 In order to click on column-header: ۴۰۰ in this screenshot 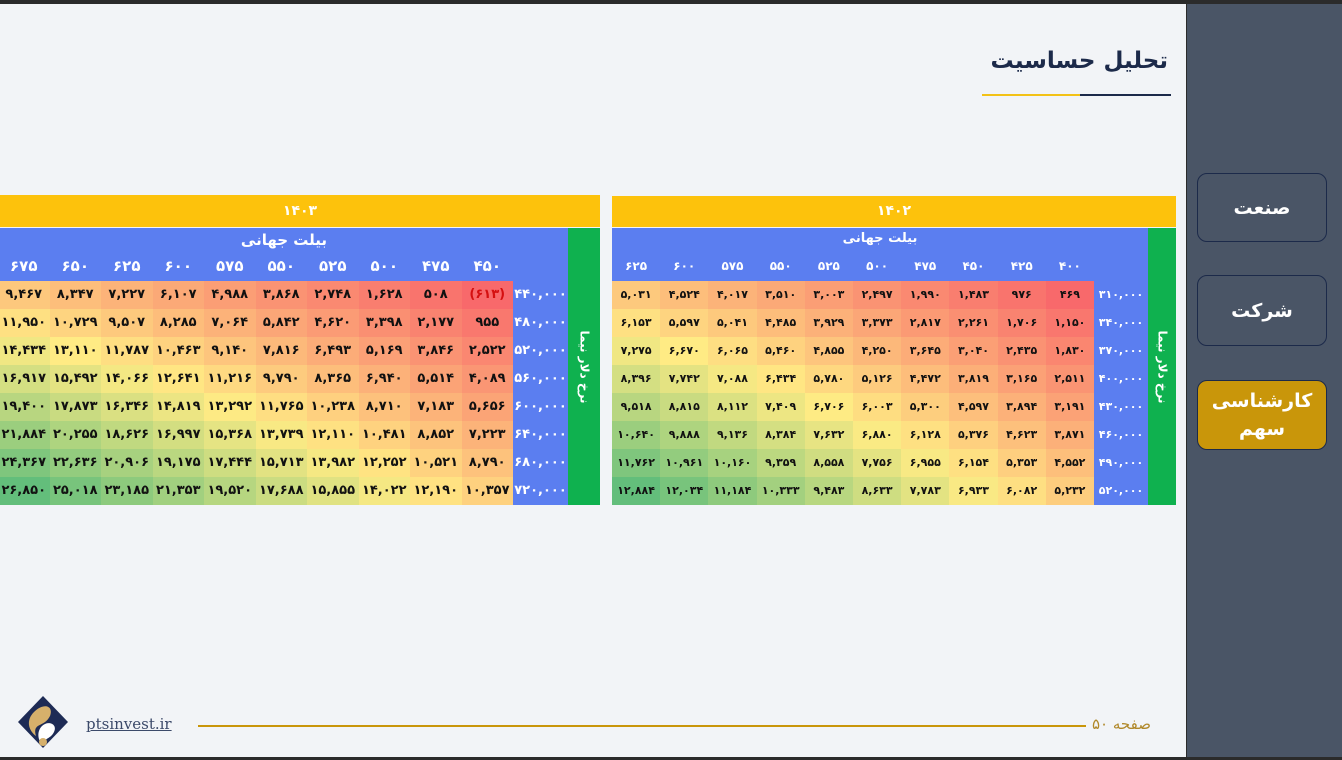, I will do `click(1069, 266)`.